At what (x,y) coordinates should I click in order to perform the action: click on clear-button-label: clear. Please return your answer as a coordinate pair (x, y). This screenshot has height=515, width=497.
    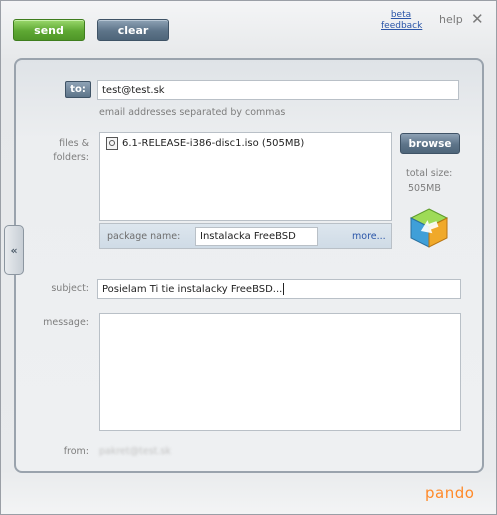
    Looking at the image, I should click on (133, 30).